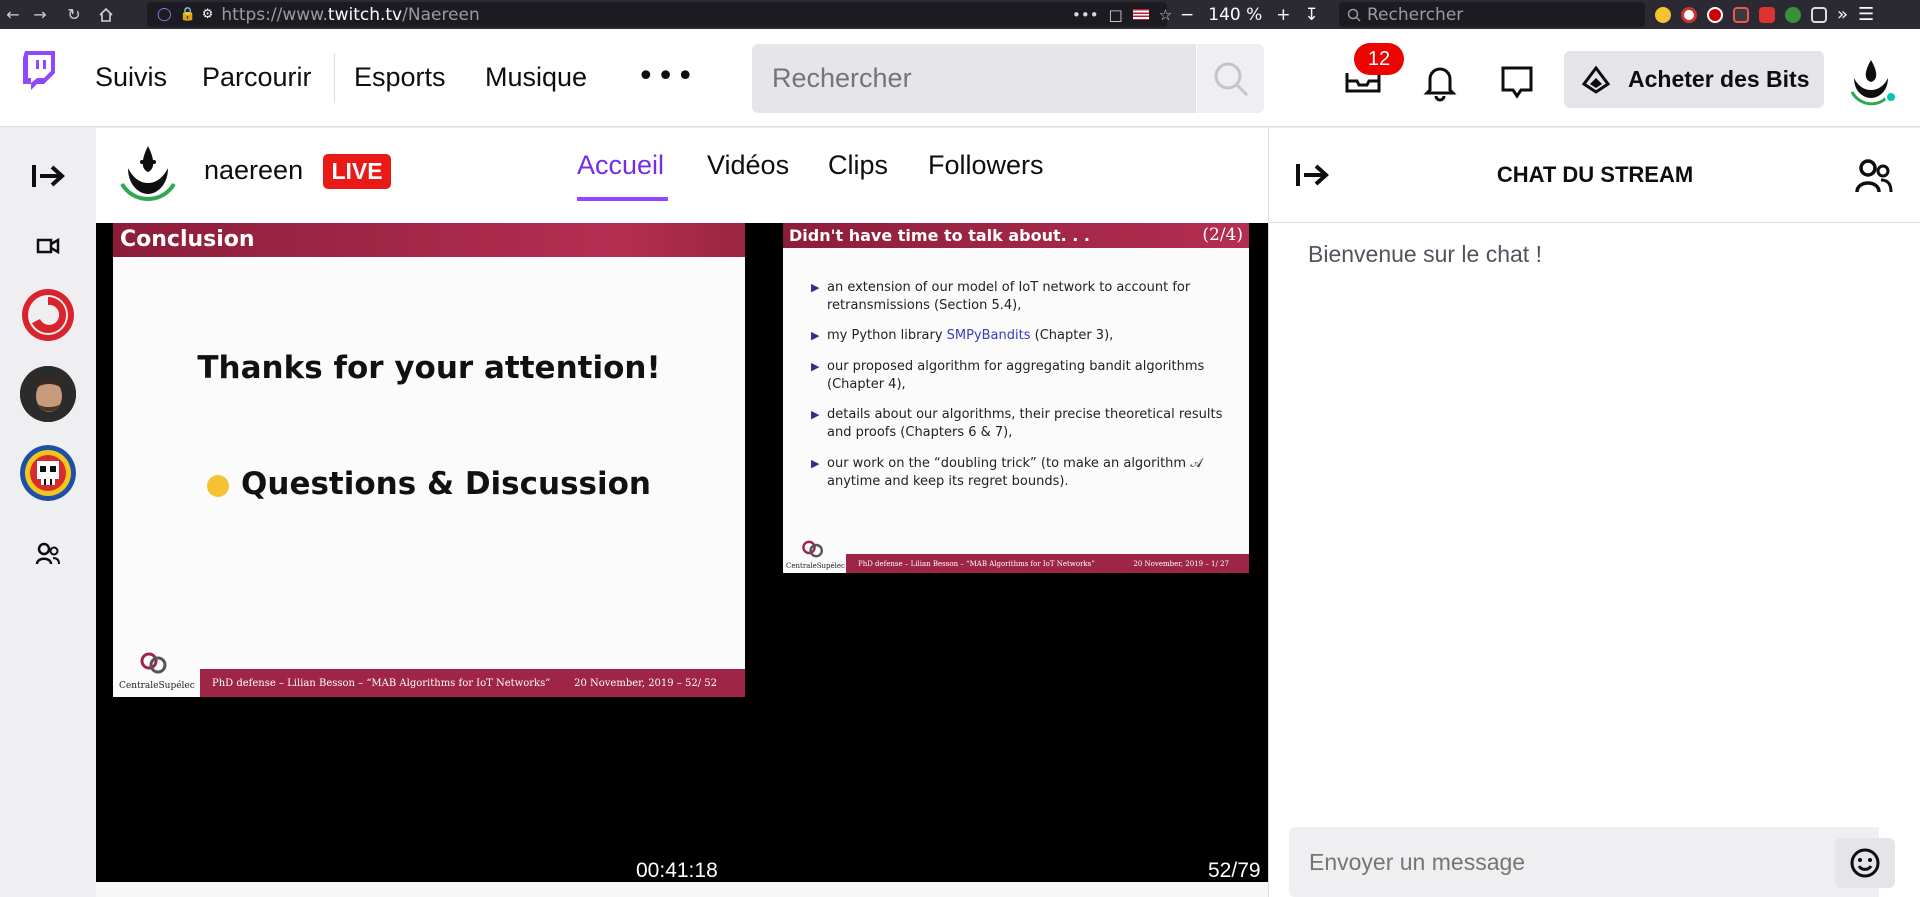 The image size is (1920, 897). I want to click on slide1-logo-text: CentraleSupélec, so click(157, 686).